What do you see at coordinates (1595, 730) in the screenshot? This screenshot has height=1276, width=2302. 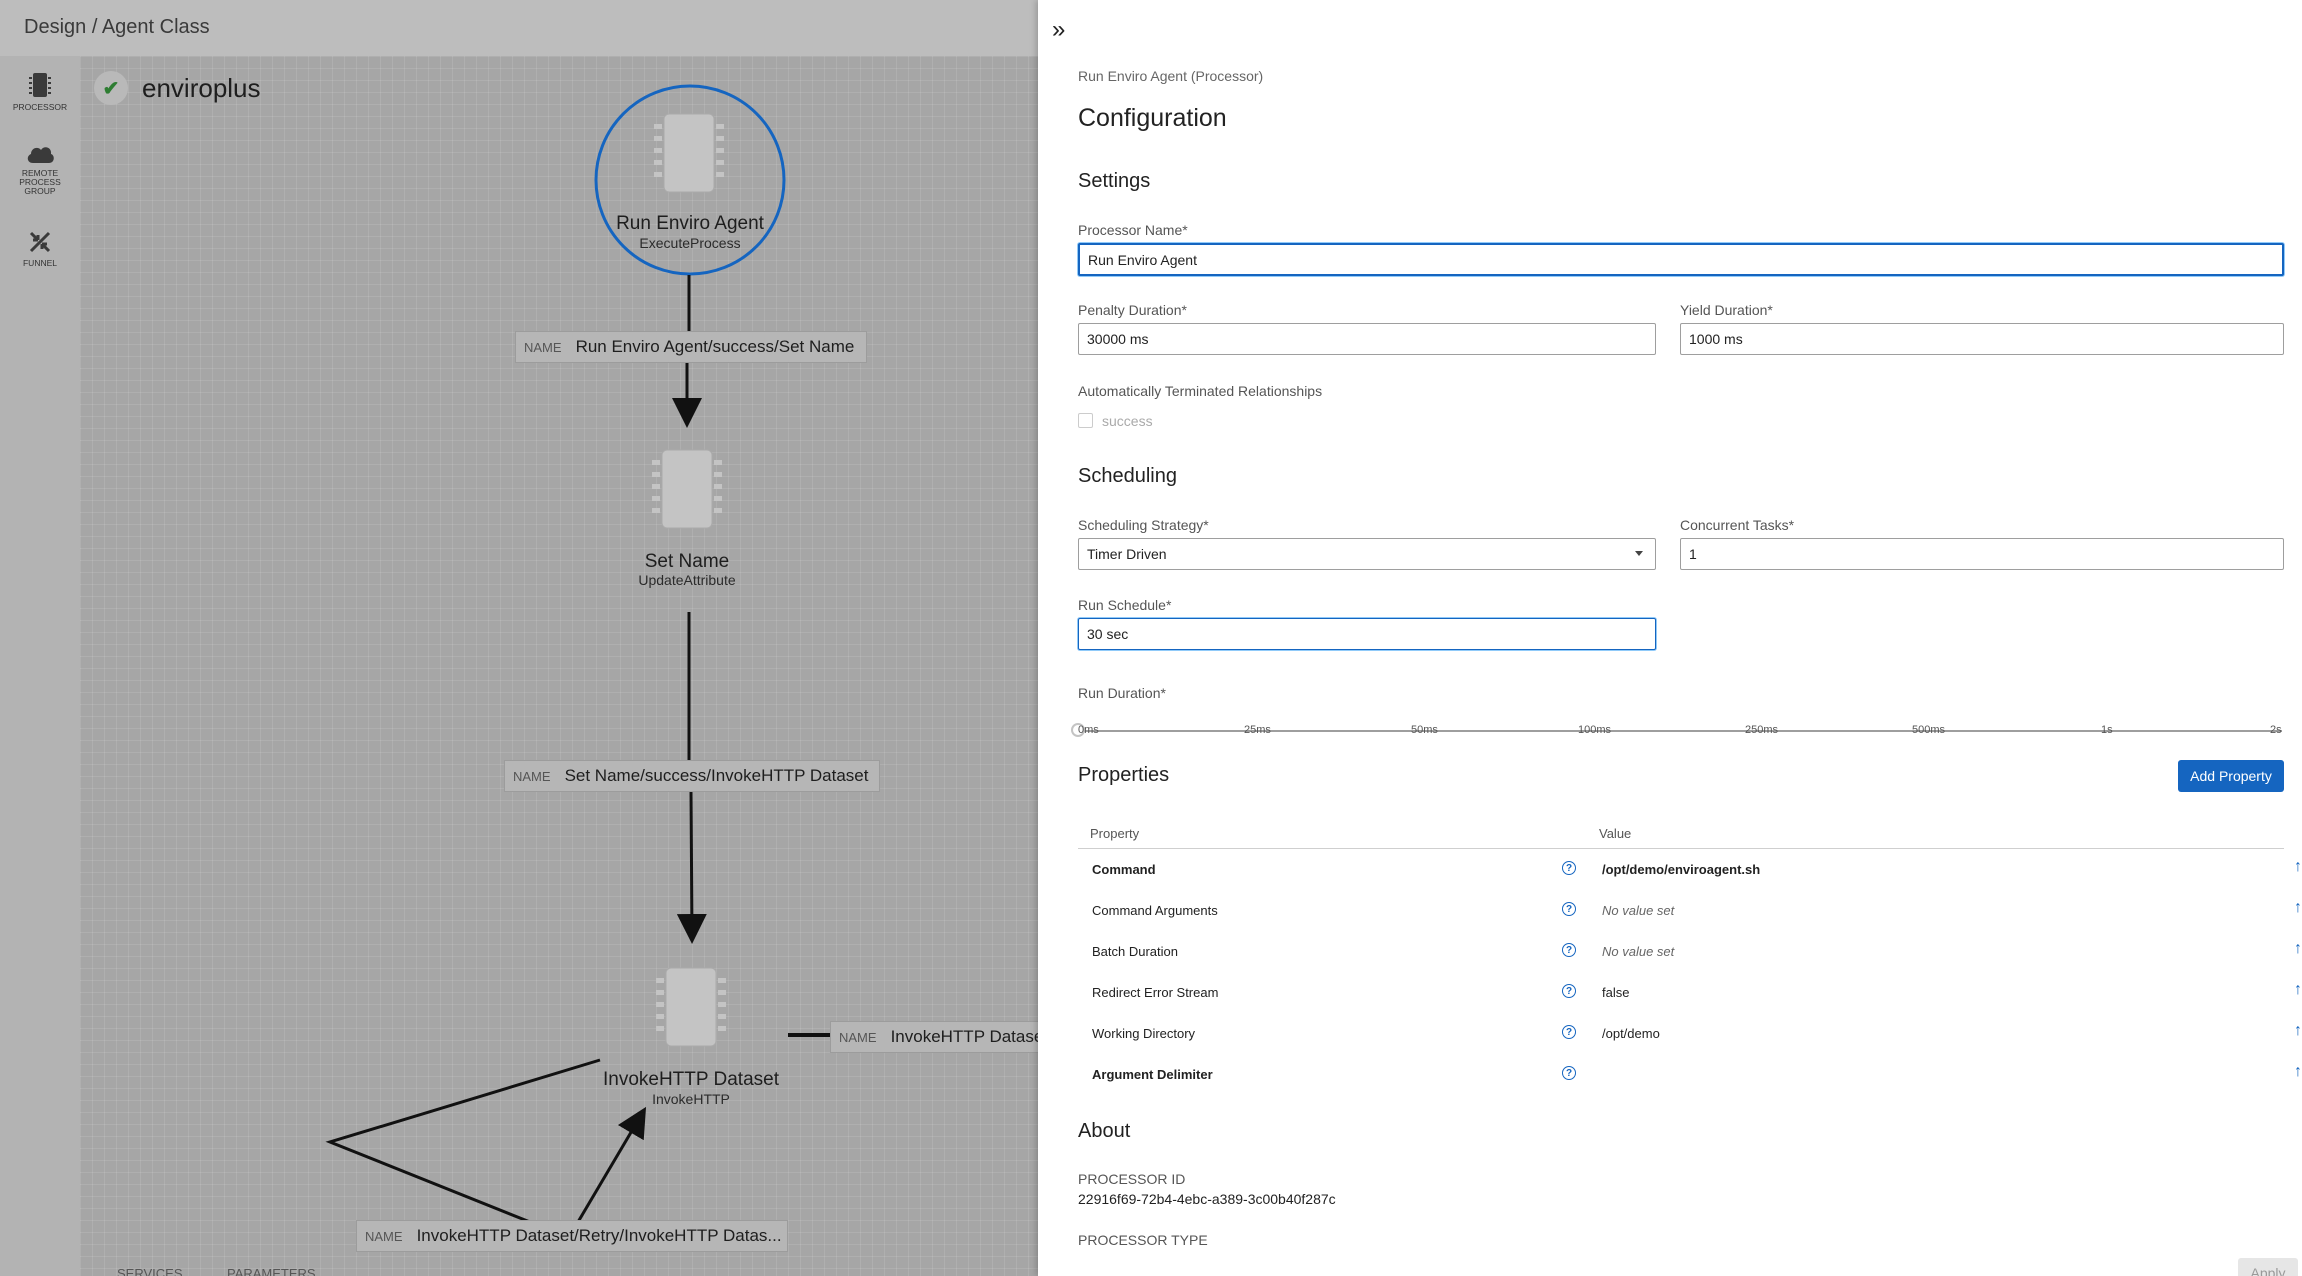 I see `slider-tick: 100ms` at bounding box center [1595, 730].